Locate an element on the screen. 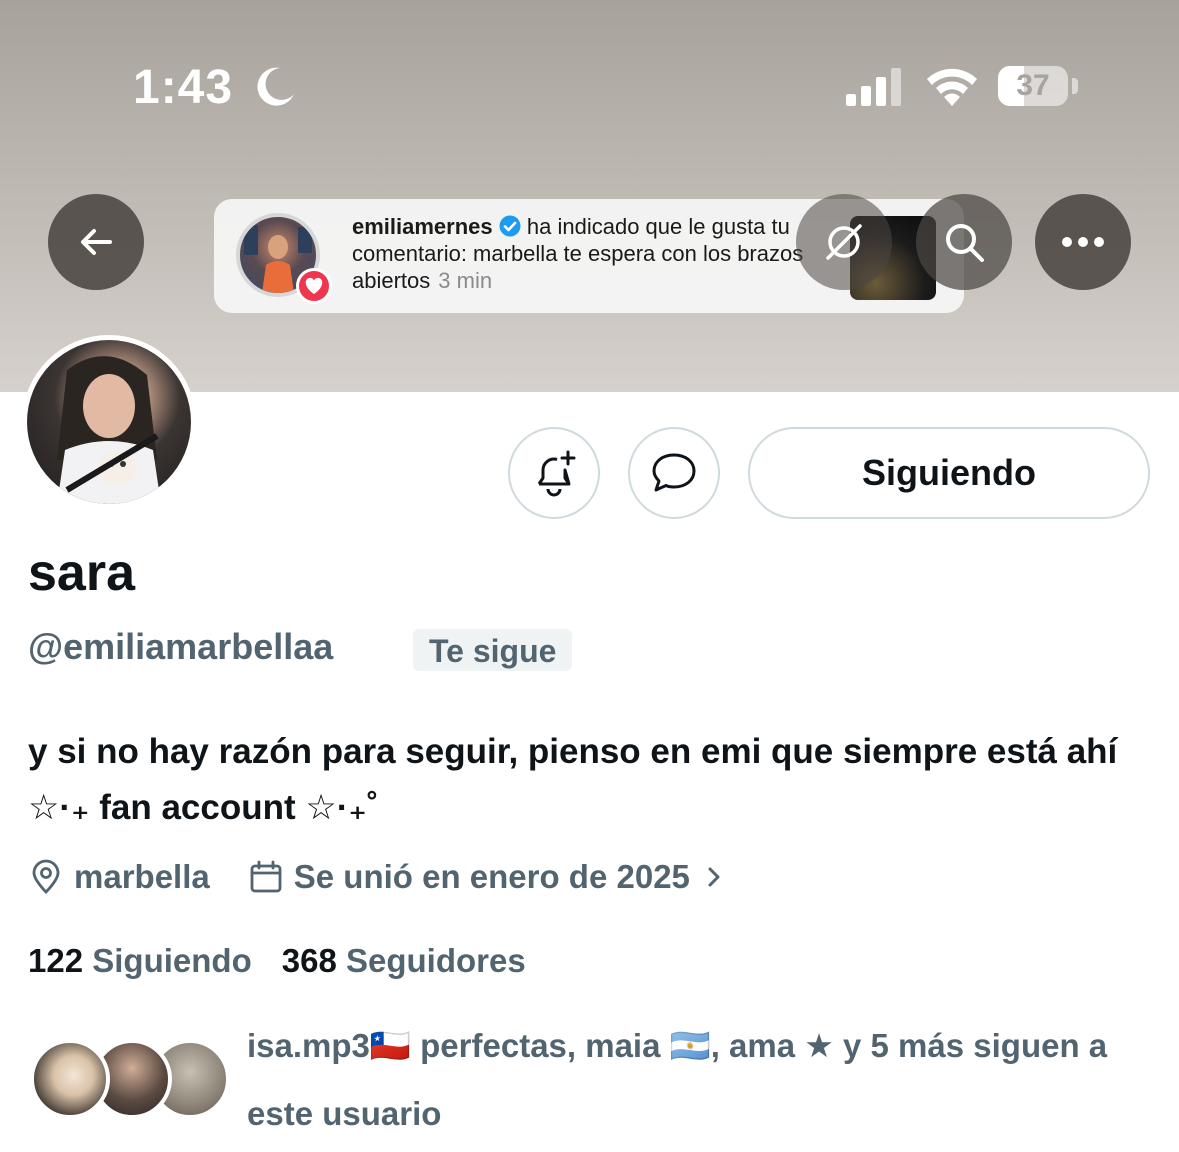 The image size is (1179, 1152). notification-username: emiliamernes is located at coordinates (422, 226).